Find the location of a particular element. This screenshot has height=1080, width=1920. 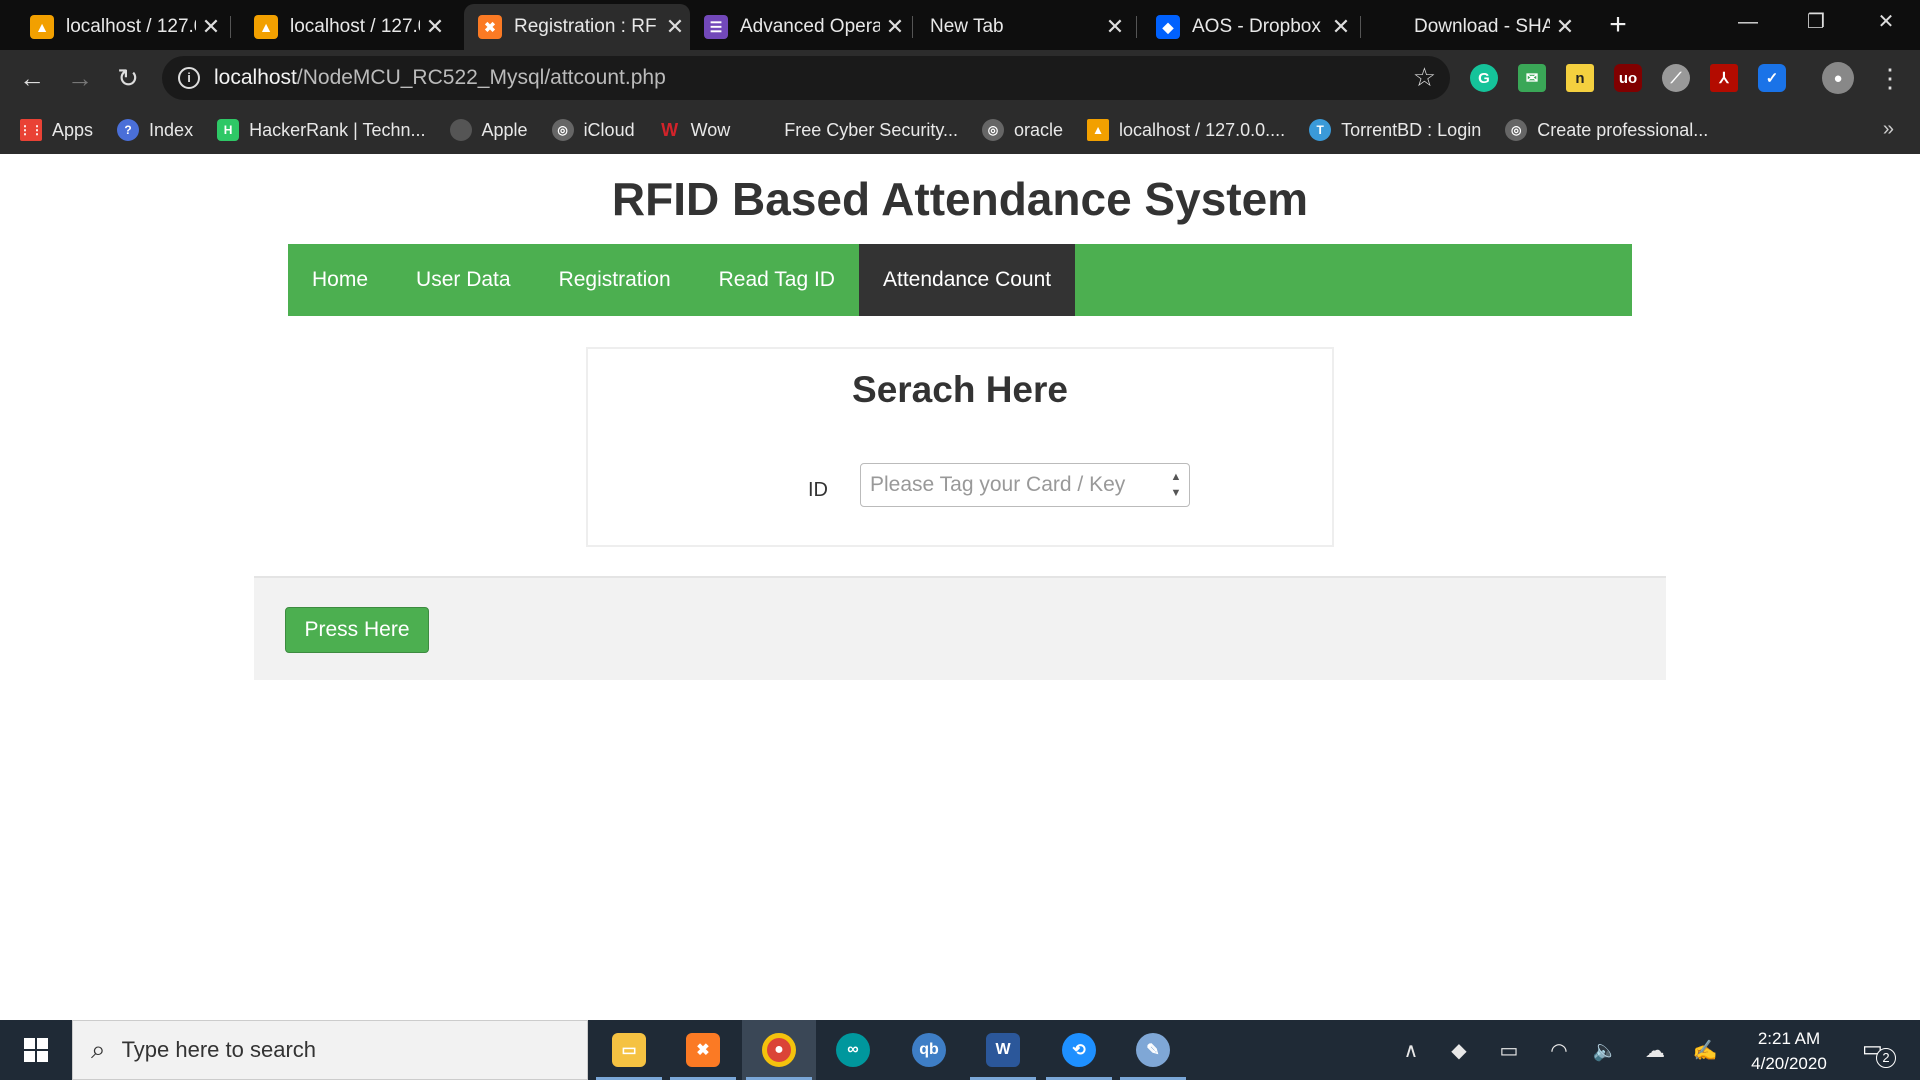

tab-registration: ✖ Registration : RF ✕ is located at coordinates (577, 27).